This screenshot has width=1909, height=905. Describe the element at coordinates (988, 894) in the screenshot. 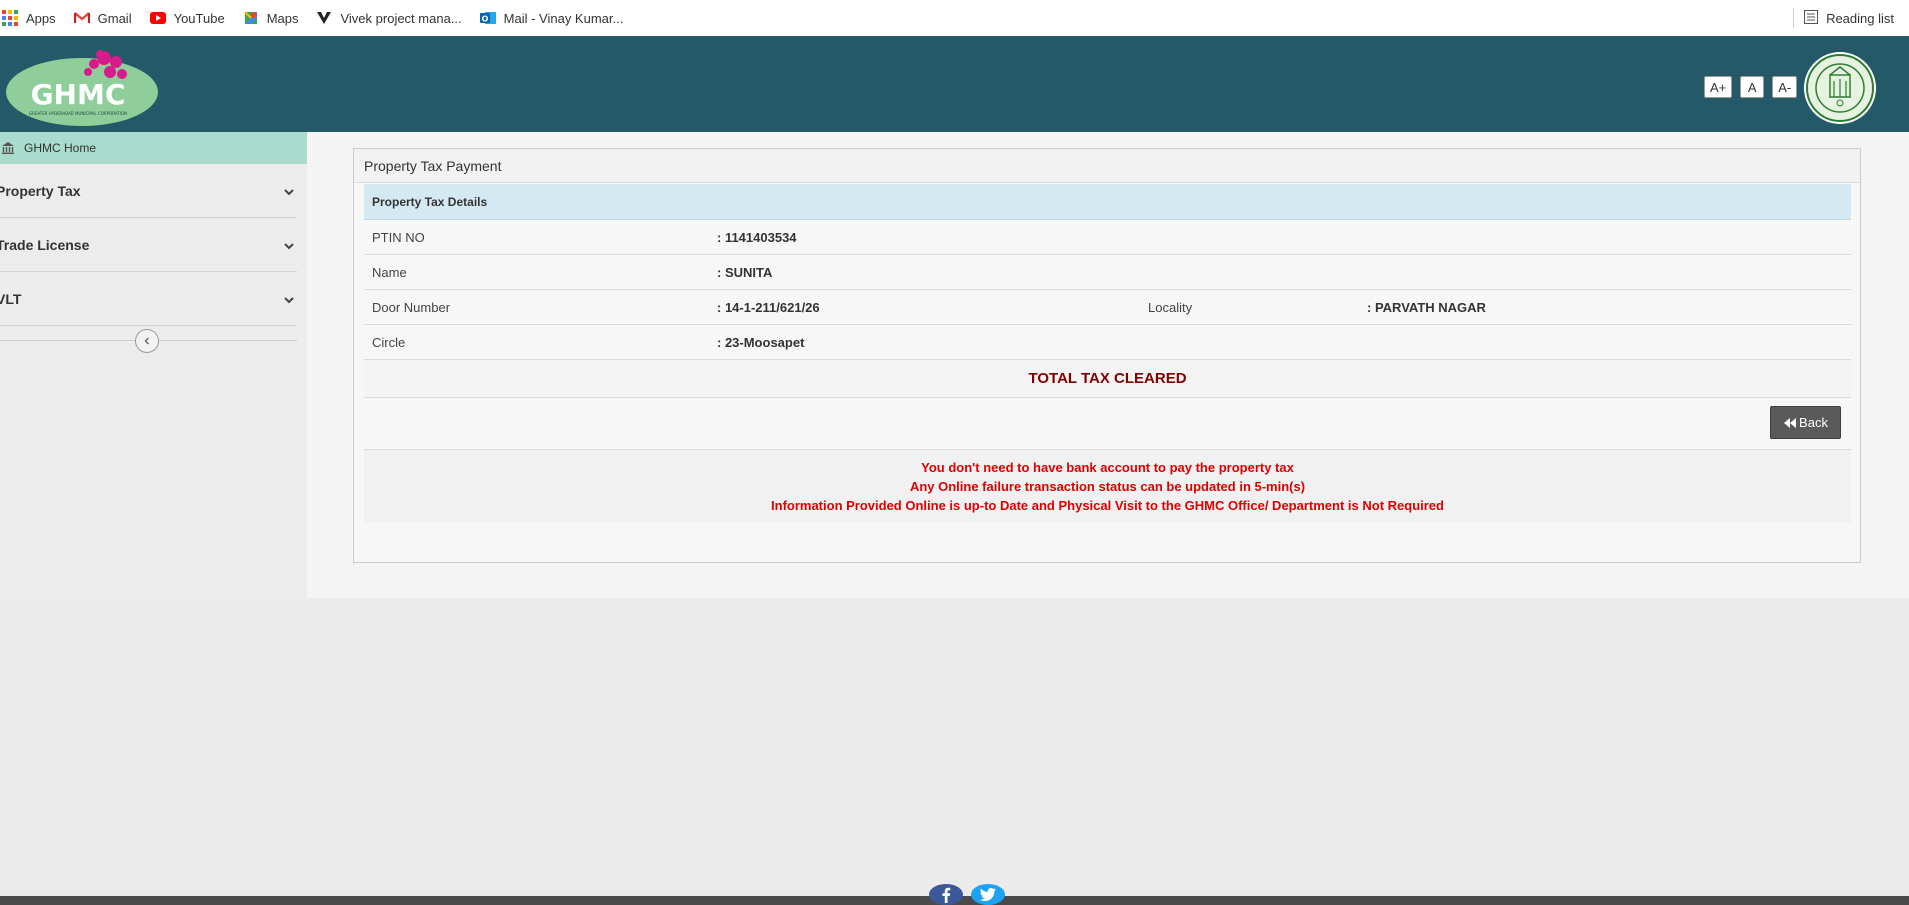

I see `twitter-icon` at that location.